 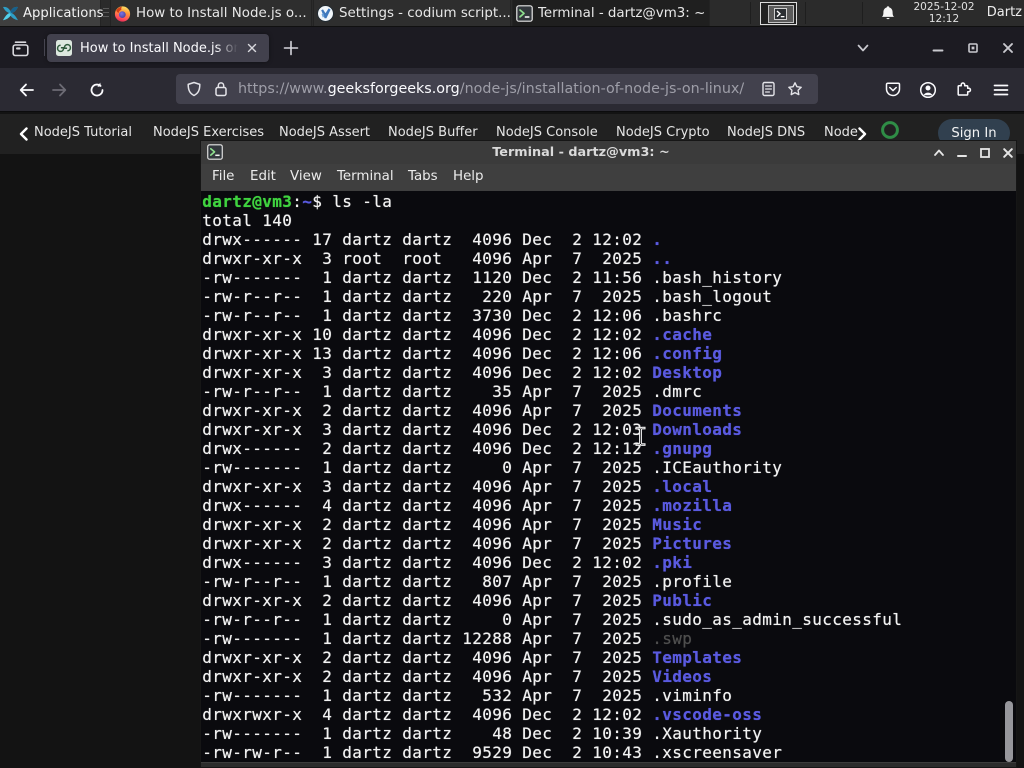 I want to click on gfg-nav-item: NodeJS Console, so click(x=547, y=132).